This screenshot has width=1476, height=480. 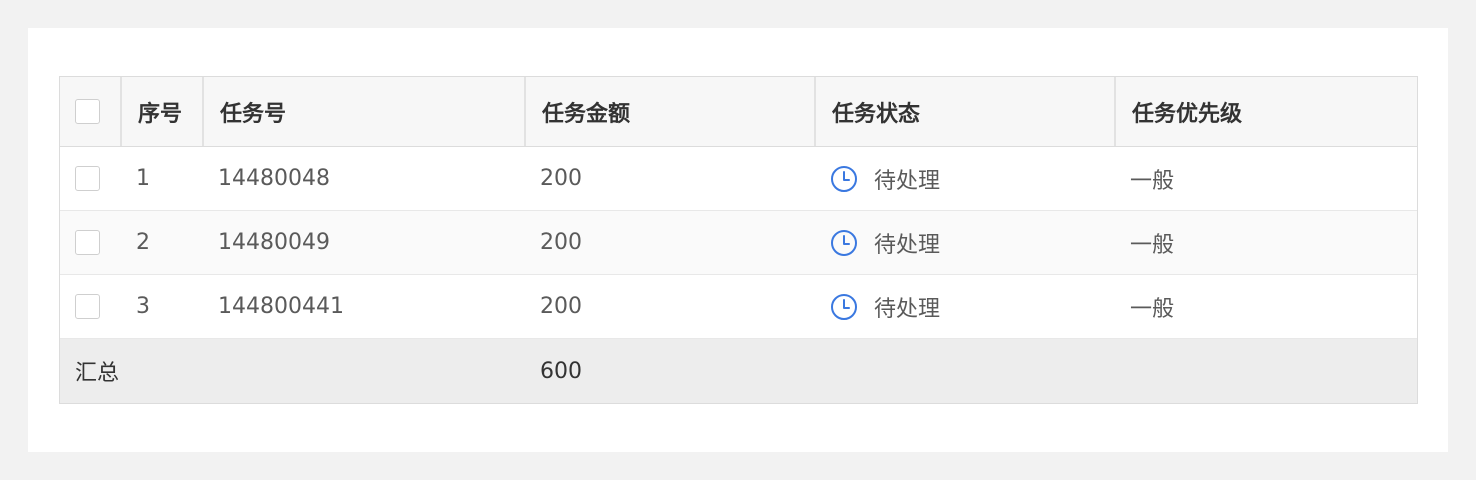 I want to click on row-task-no: 14480049, so click(x=274, y=242).